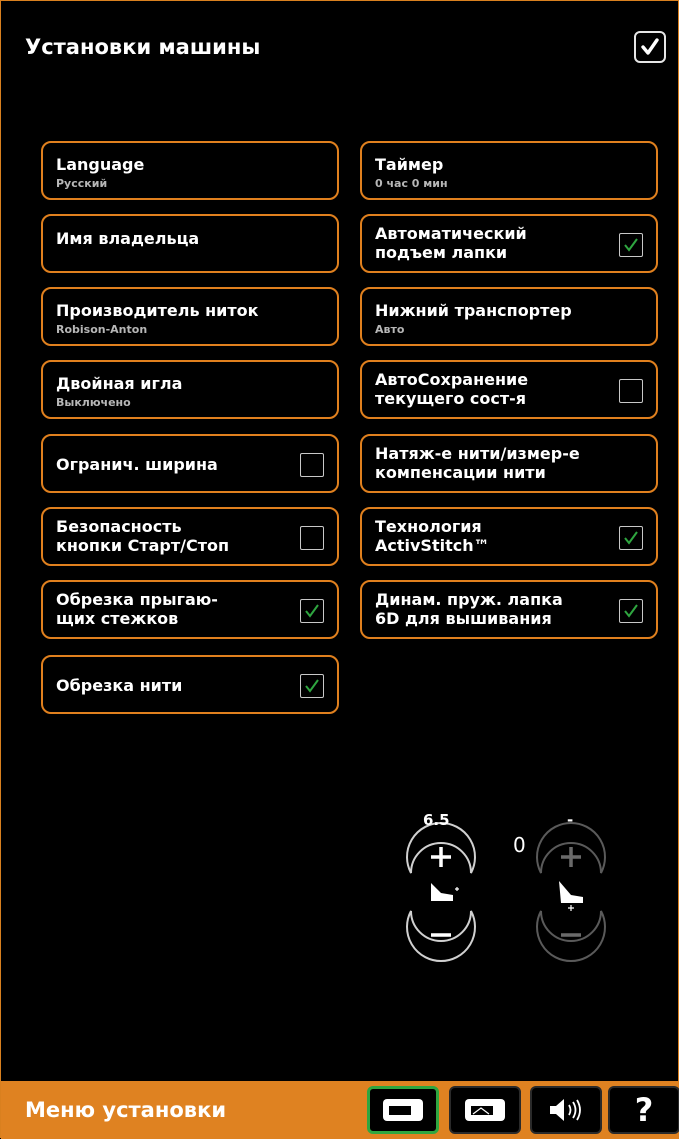  I want to click on presser-foot-buttons, so click(506, 892).